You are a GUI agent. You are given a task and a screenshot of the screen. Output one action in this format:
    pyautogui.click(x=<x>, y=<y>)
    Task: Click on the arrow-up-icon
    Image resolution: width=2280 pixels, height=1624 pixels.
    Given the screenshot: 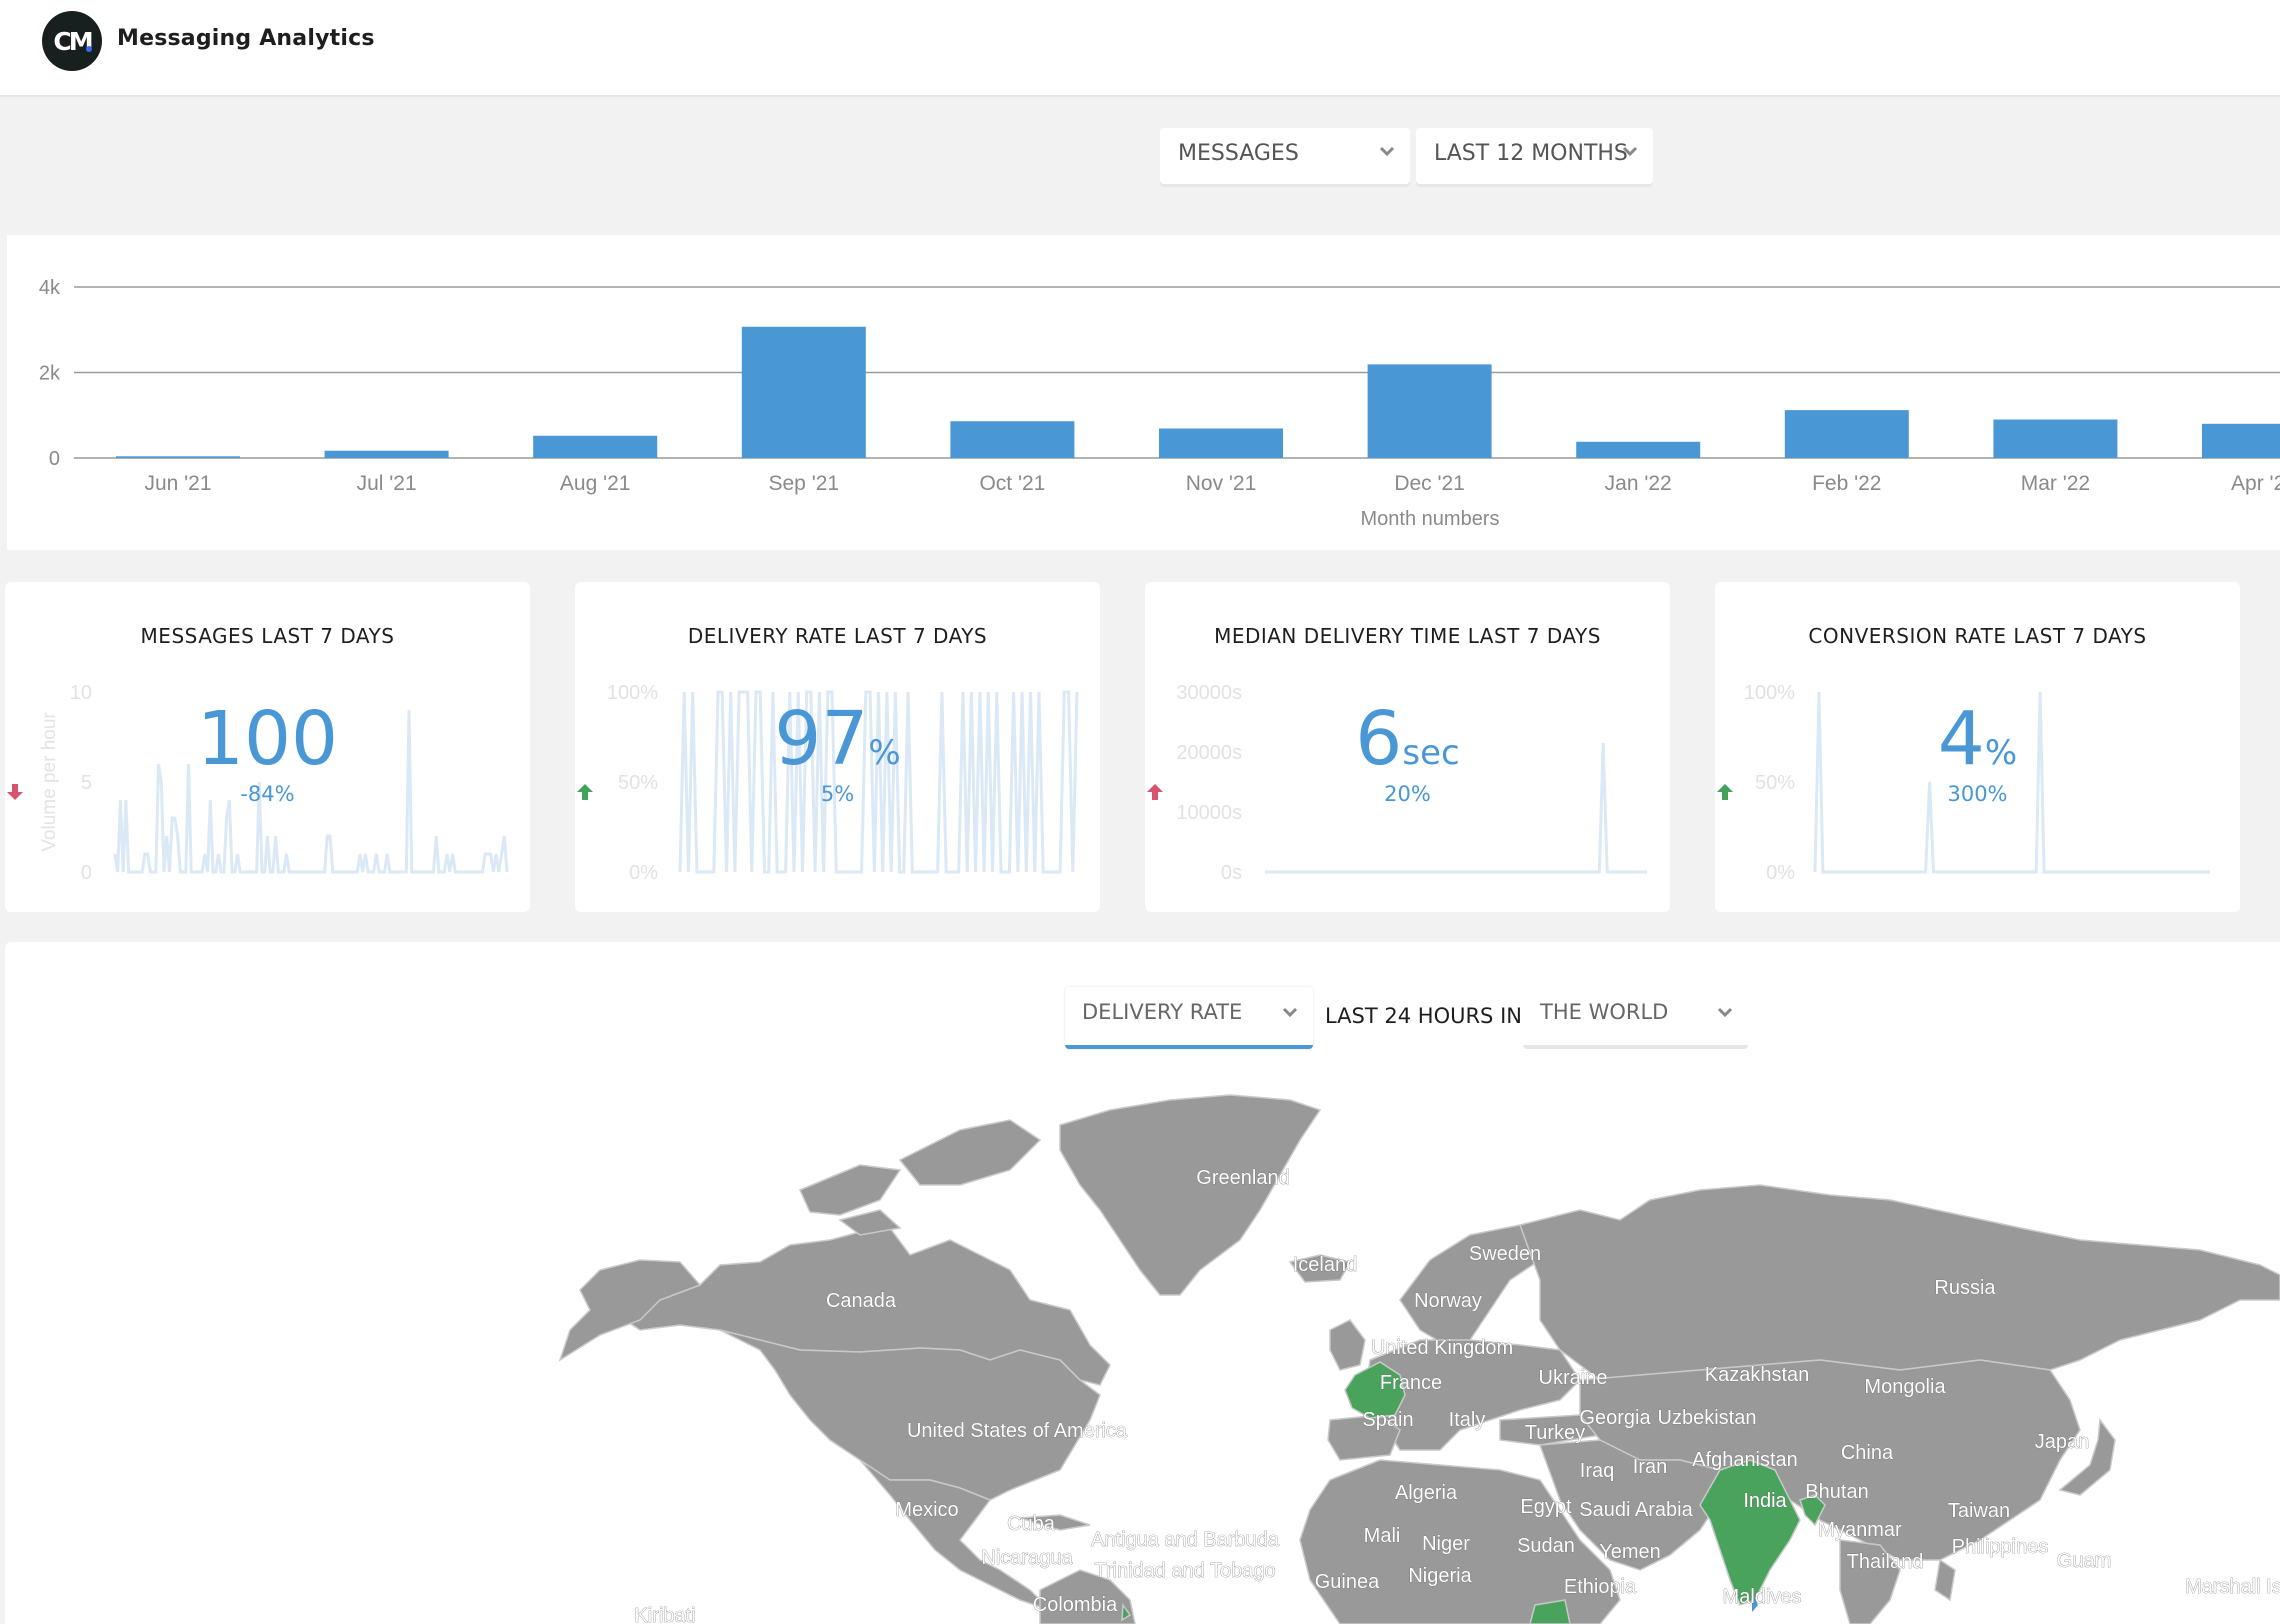 What is the action you would take?
    pyautogui.click(x=1155, y=792)
    